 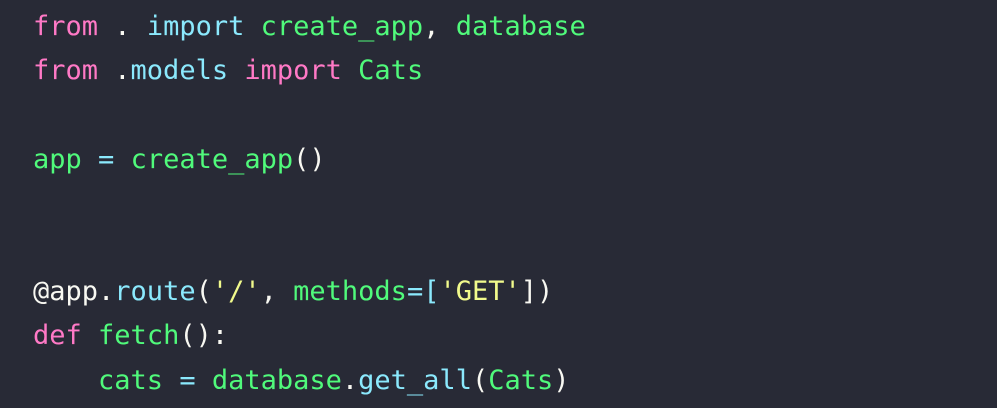 I want to click on code-token: get_all, so click(x=415, y=380).